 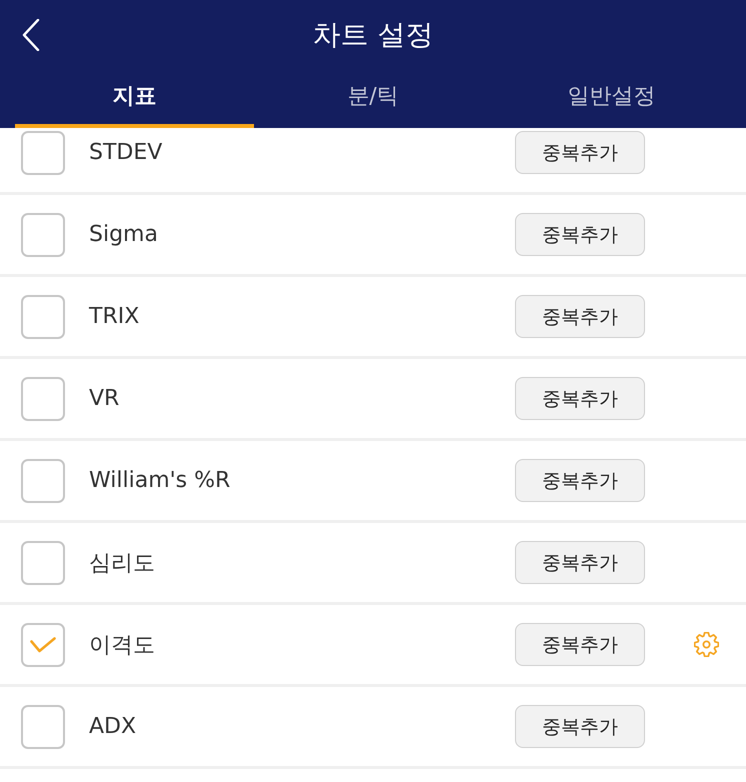 I want to click on indicator-name: Sigma, so click(x=124, y=234).